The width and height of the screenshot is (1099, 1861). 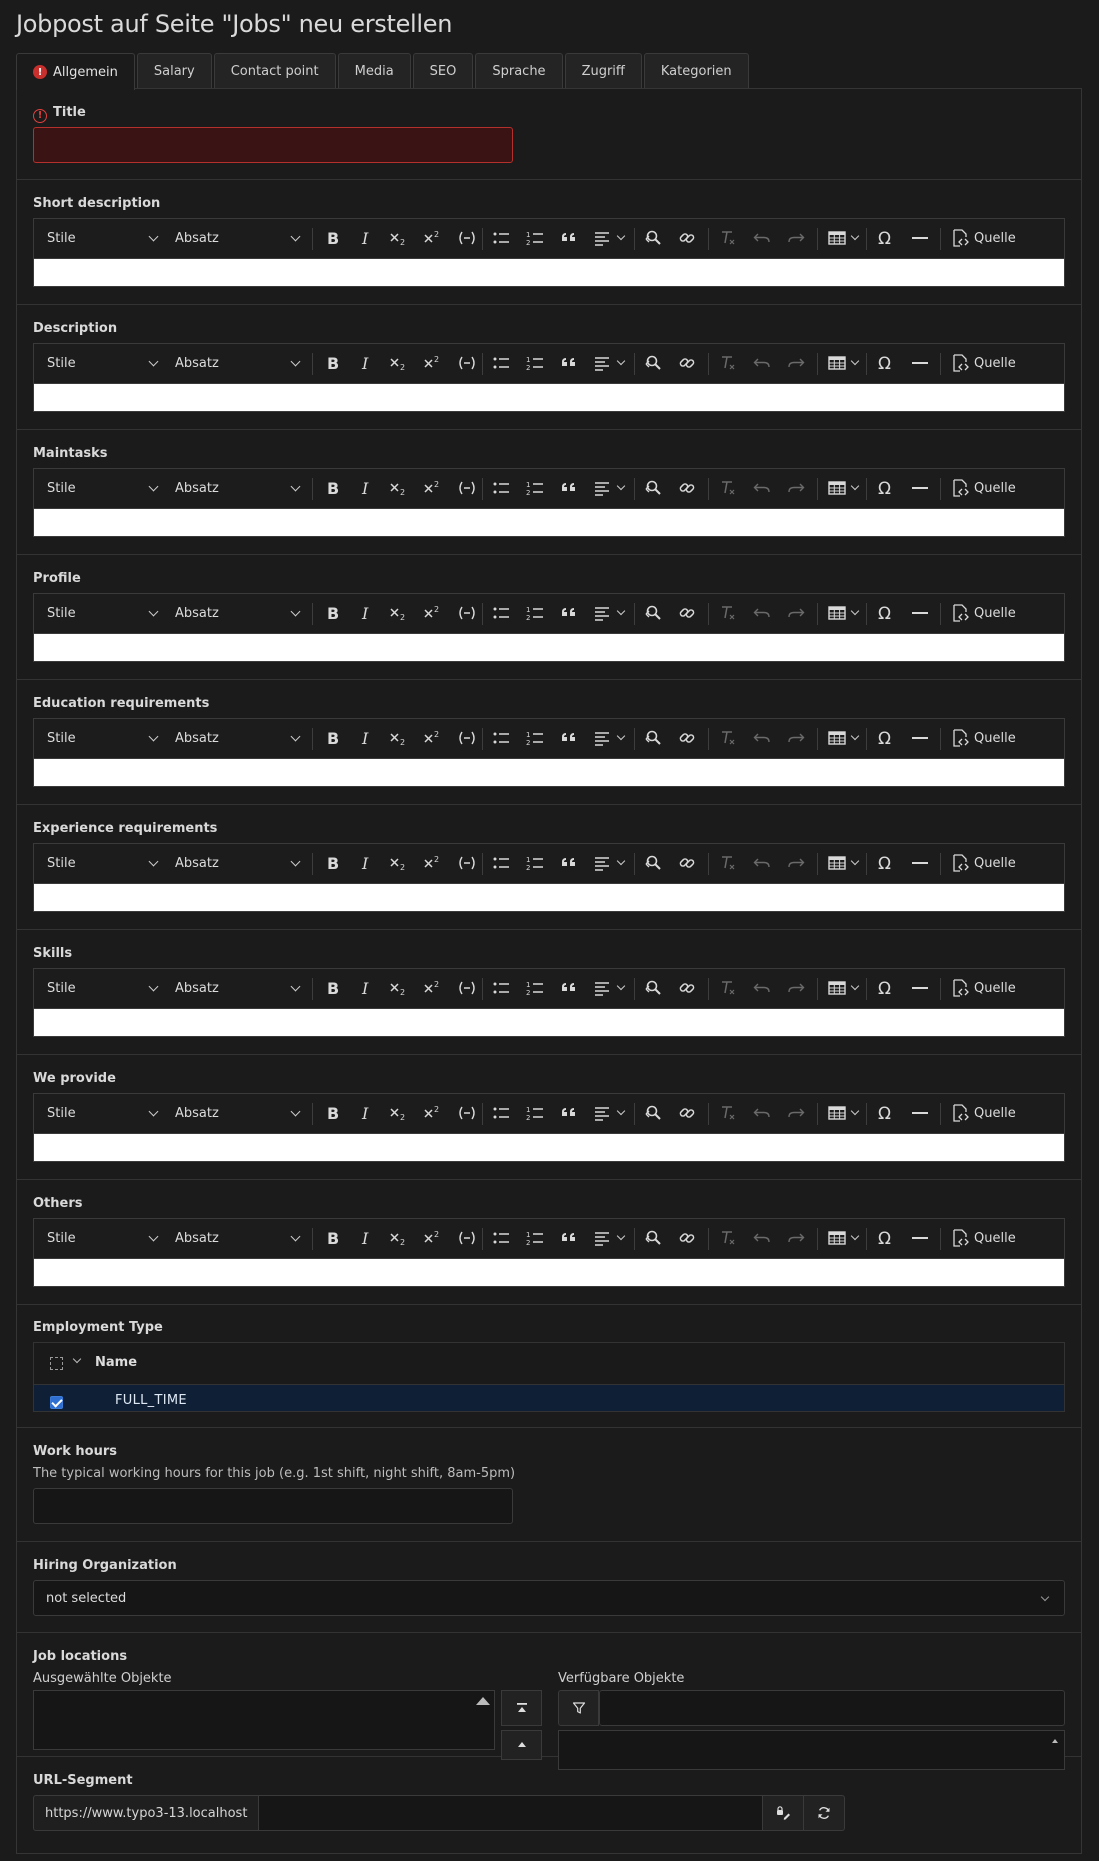 What do you see at coordinates (578, 1708) in the screenshot?
I see `filter-button` at bounding box center [578, 1708].